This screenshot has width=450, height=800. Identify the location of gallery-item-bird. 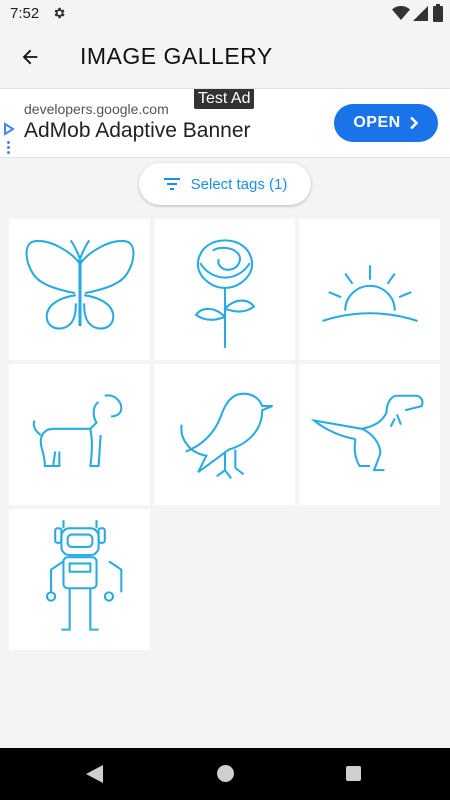
(224, 434).